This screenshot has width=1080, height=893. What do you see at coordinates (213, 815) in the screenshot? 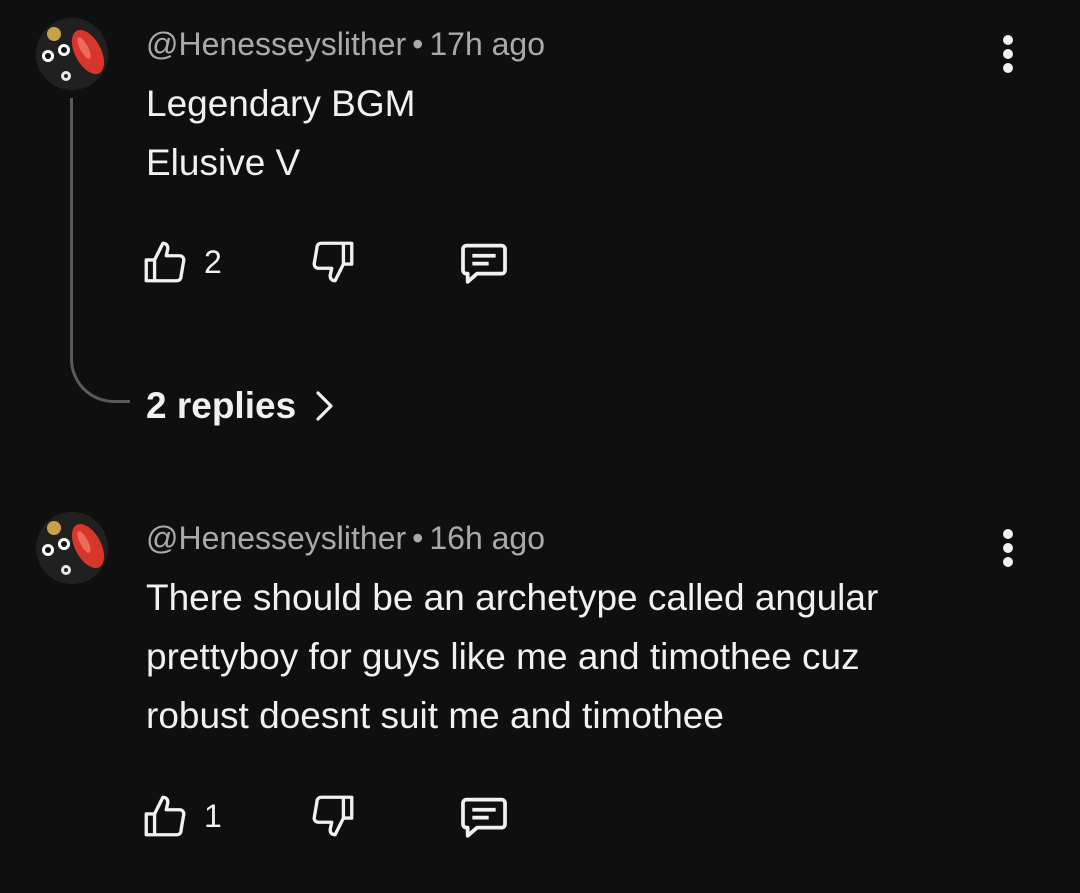
I see `like-count: 1` at bounding box center [213, 815].